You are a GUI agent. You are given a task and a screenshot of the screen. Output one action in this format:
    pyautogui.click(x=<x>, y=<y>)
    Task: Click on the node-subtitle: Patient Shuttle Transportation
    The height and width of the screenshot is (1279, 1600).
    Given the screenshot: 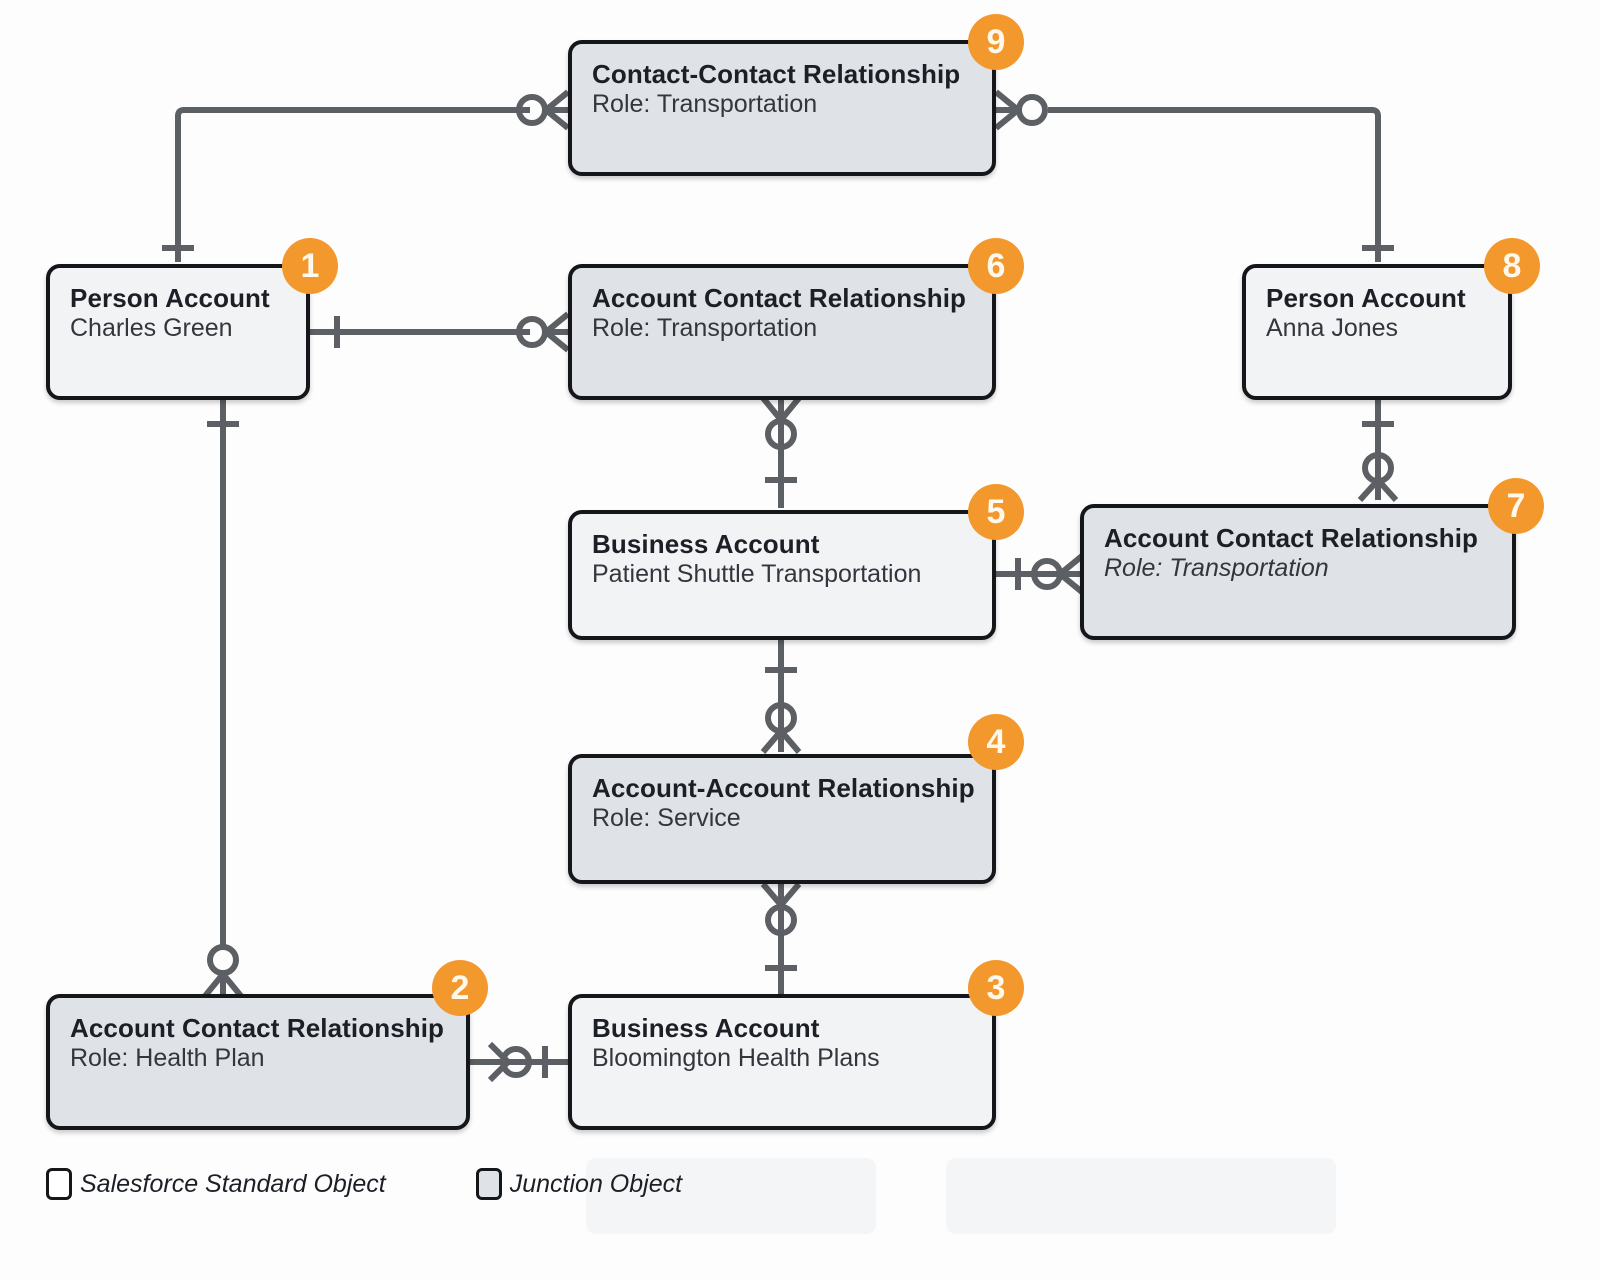 What is the action you would take?
    pyautogui.click(x=757, y=574)
    